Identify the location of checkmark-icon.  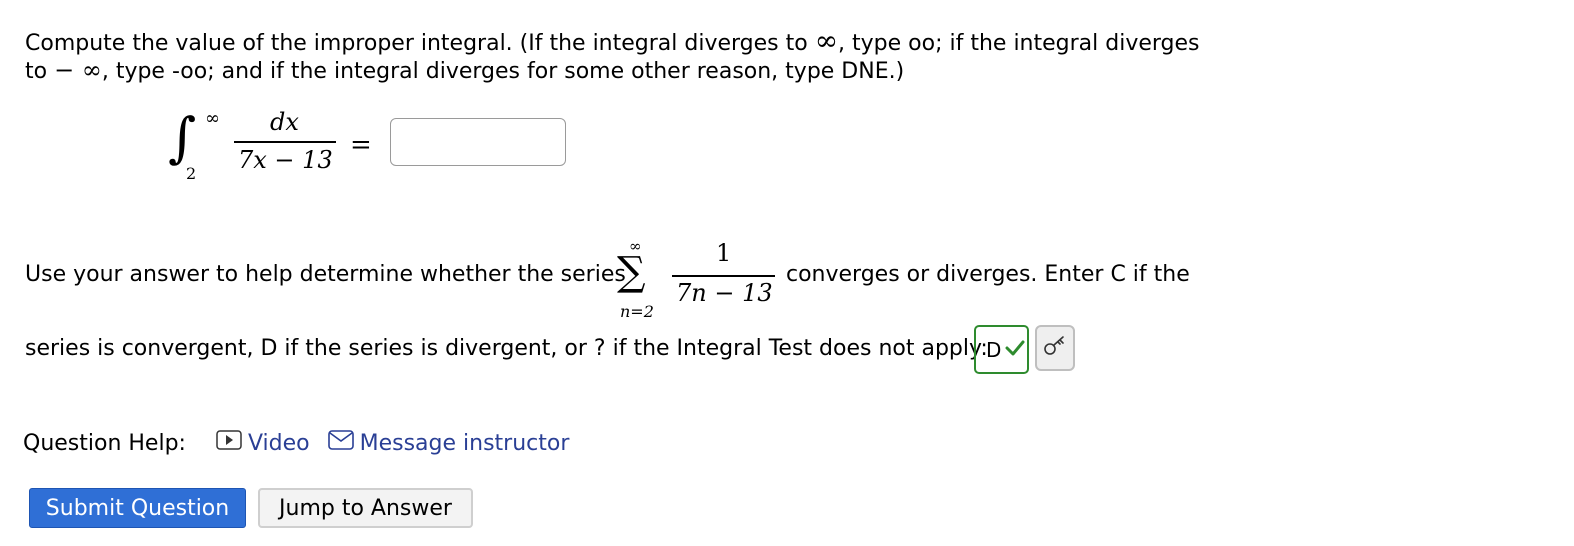
(1015, 350).